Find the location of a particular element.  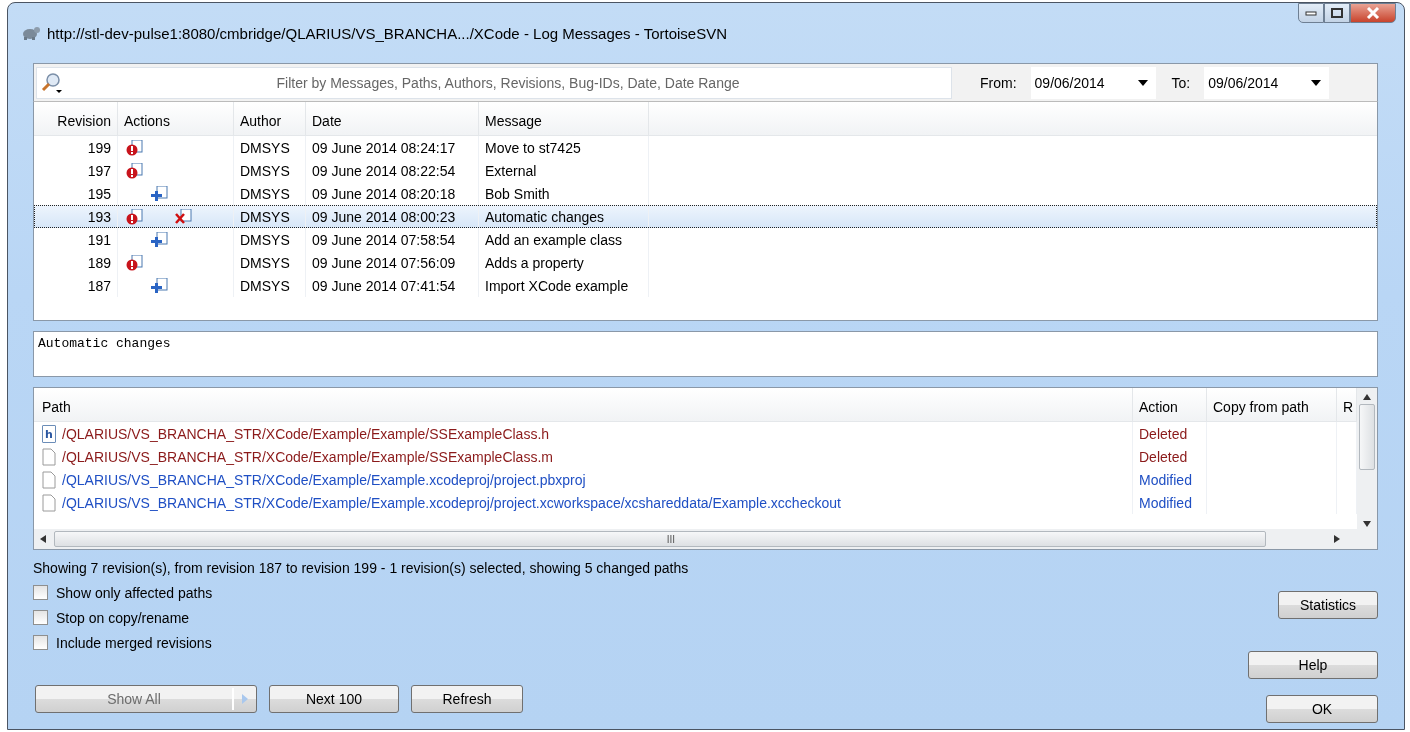

path-row: /QLARIUS/VS_BRANCHA_STR/XCode/Example/Example.xcodeproj/project.xcworkspace/xcshareddata/Example.xccheckout Modified is located at coordinates (695, 502).